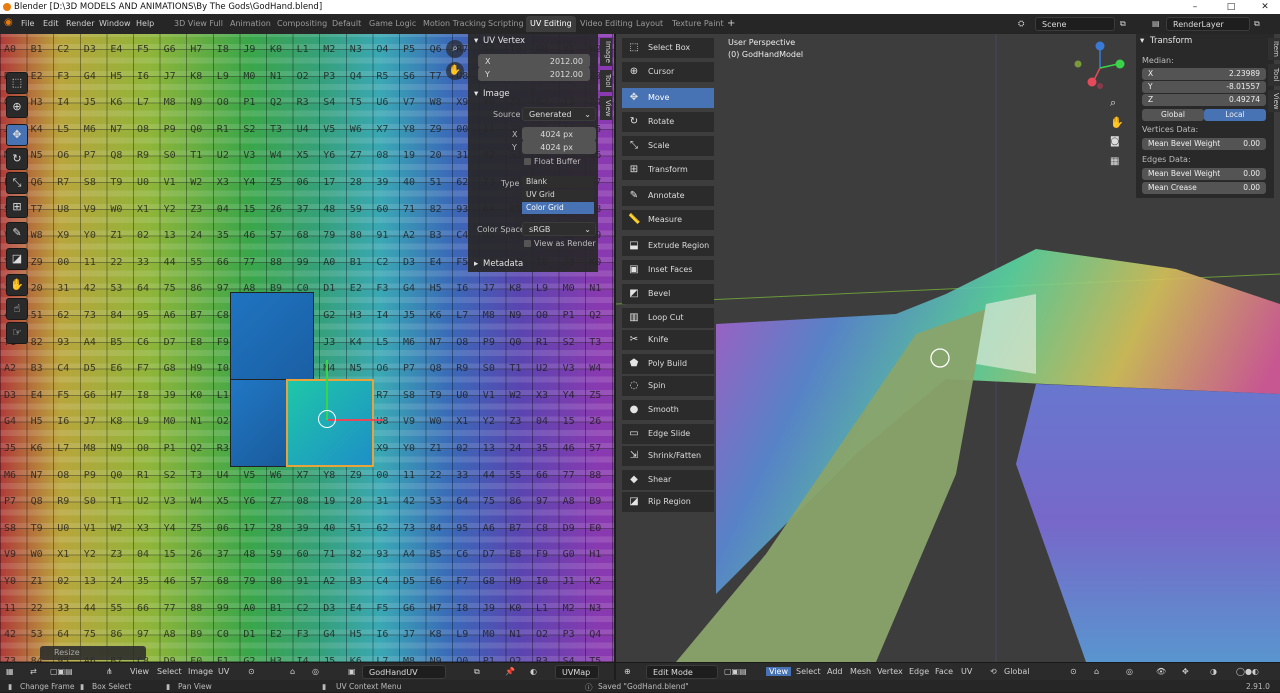  Describe the element at coordinates (668, 502) in the screenshot. I see `tool-rip-region: ◪ Rip Region` at that location.